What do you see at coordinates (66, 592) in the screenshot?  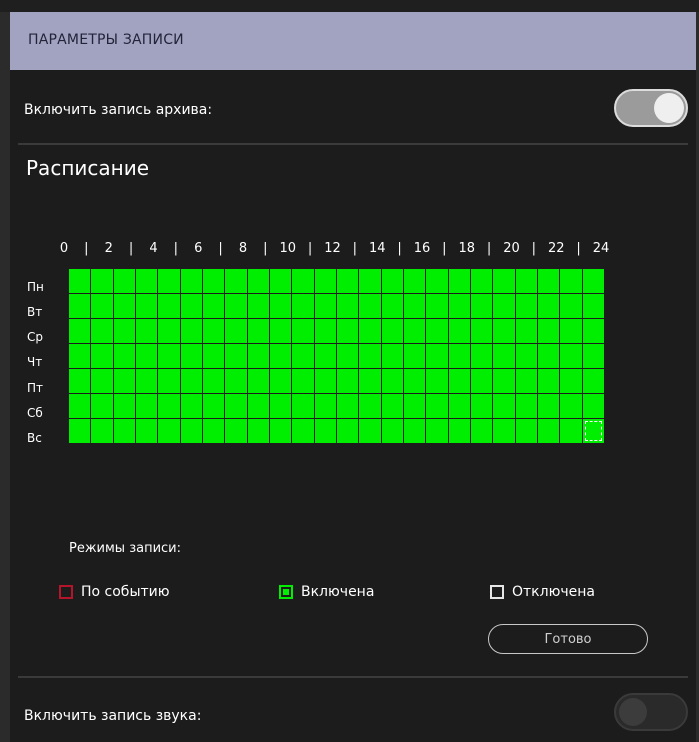 I see `mode-event-checkbox` at bounding box center [66, 592].